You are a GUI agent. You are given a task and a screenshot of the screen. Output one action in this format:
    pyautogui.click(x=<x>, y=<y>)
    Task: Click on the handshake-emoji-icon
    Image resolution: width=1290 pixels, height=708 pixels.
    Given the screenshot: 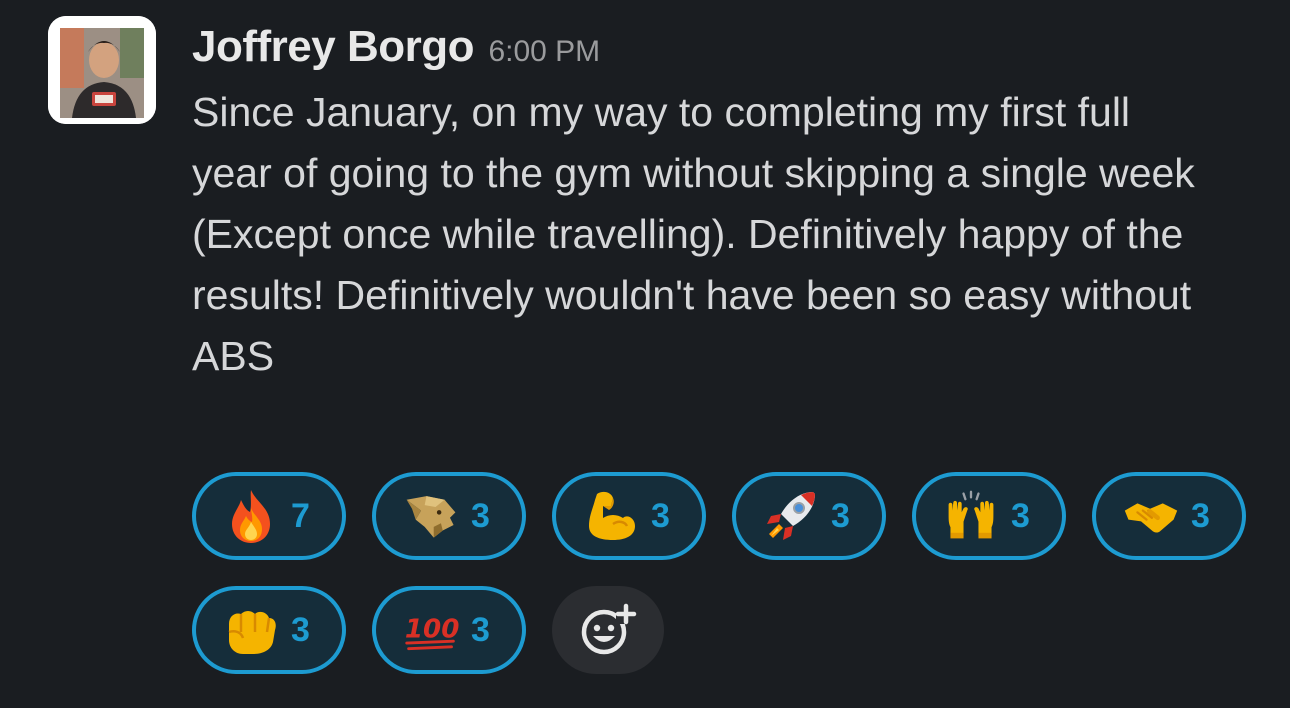 What is the action you would take?
    pyautogui.click(x=1151, y=516)
    